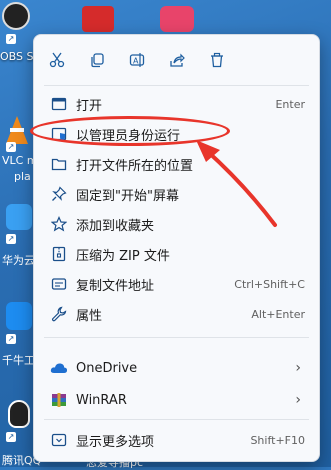  I want to click on folder-icon, so click(59, 164).